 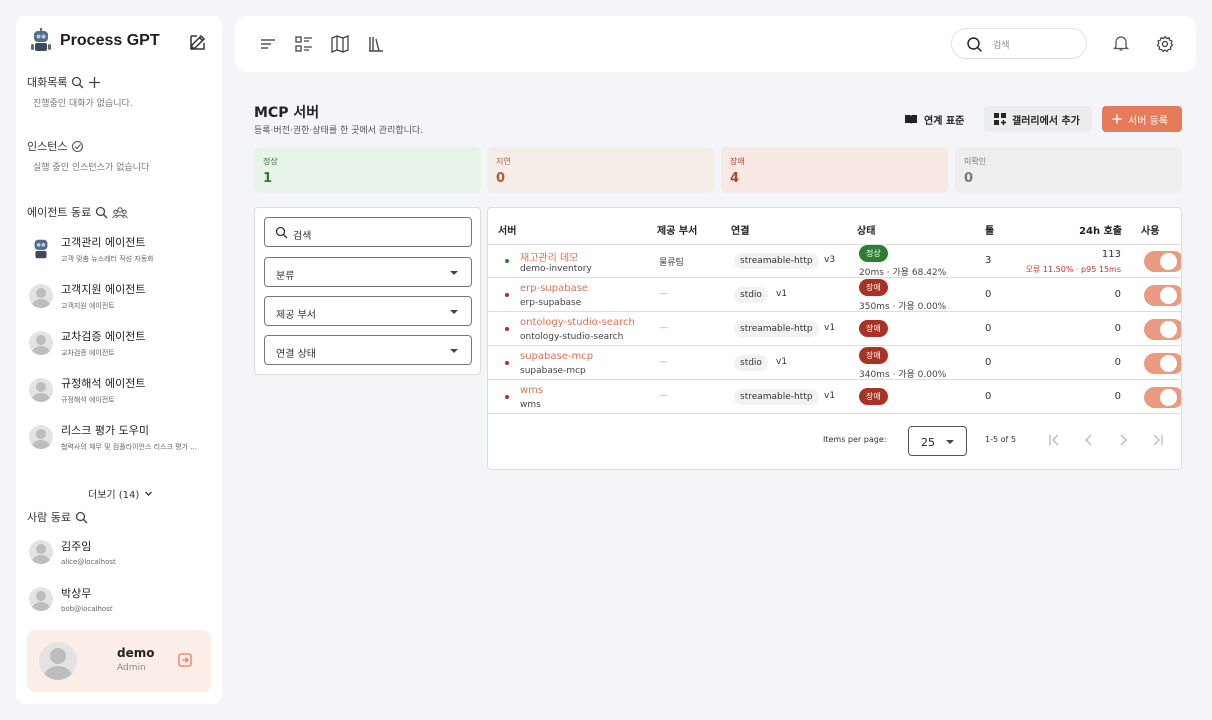 What do you see at coordinates (1089, 440) in the screenshot?
I see `prev-page-icon` at bounding box center [1089, 440].